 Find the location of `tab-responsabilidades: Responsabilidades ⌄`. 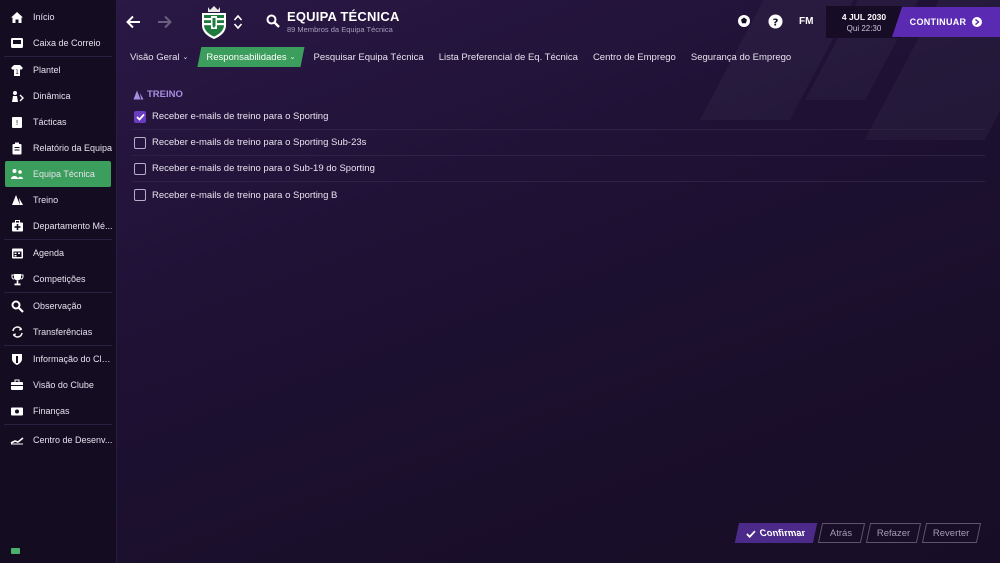

tab-responsabilidades: Responsabilidades ⌄ is located at coordinates (250, 57).